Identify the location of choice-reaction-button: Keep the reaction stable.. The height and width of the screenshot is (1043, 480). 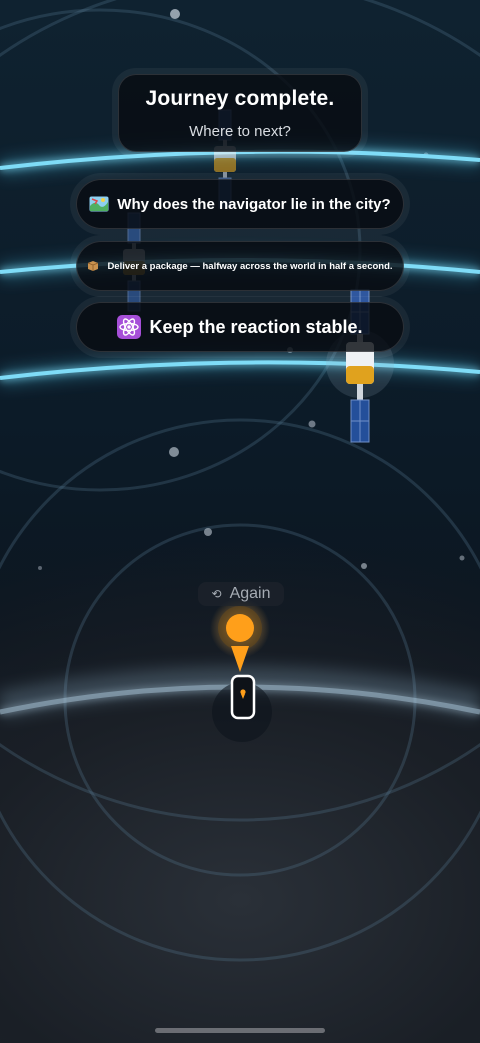
(240, 327).